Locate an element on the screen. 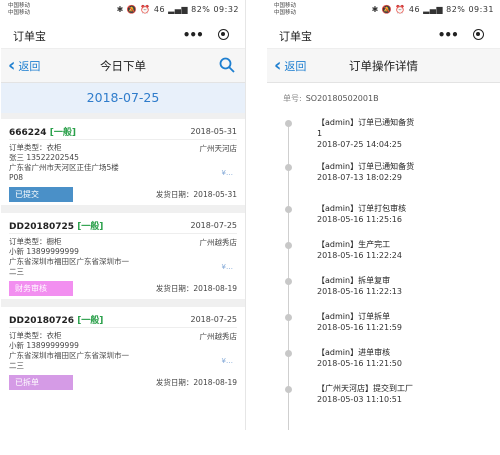  timeline-item: 【admin】生产完工 2018-05-16 11:22:24 is located at coordinates (383, 257).